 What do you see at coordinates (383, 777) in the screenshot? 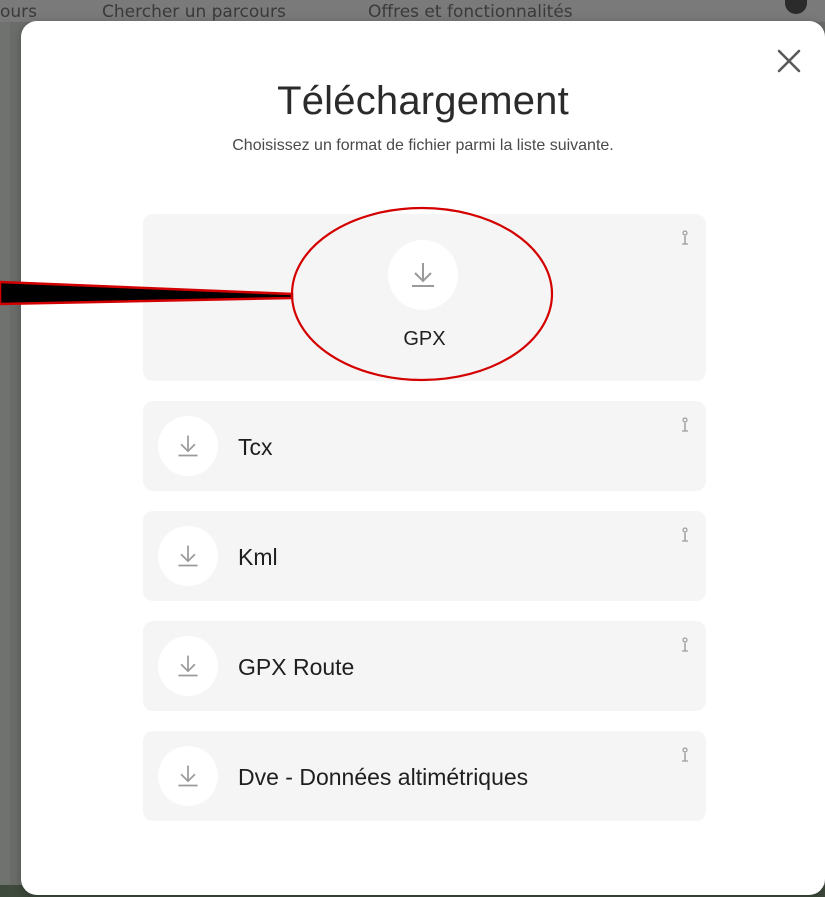
I see `format-label: Dve - Données altimétriques` at bounding box center [383, 777].